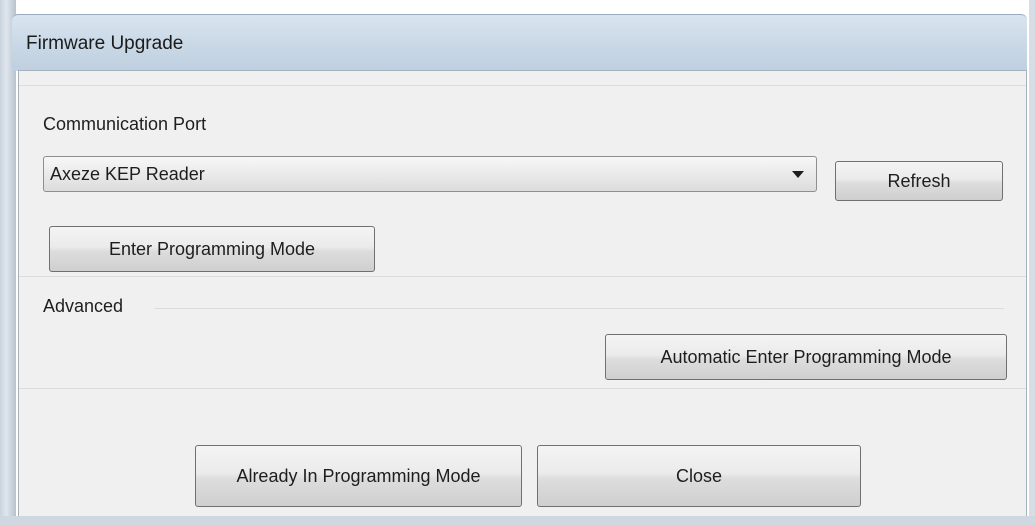 The image size is (1035, 525). What do you see at coordinates (212, 249) in the screenshot?
I see `enter-programming-mode-button: Enter Programming Mode` at bounding box center [212, 249].